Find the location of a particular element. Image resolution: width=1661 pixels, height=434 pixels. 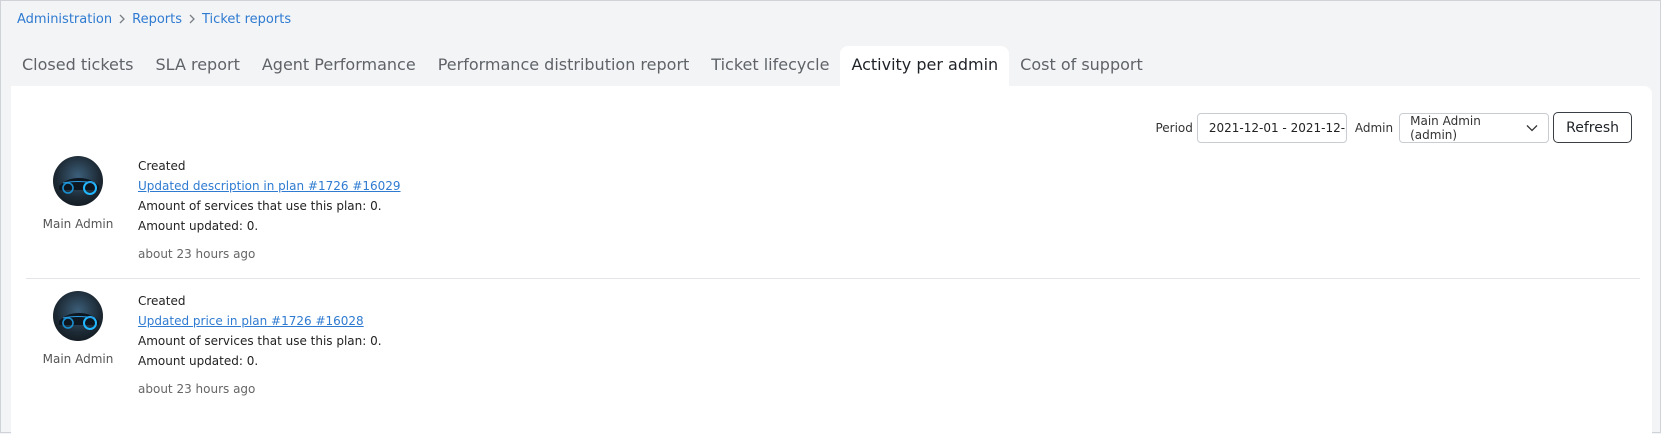

period-label: Period is located at coordinates (1174, 127).